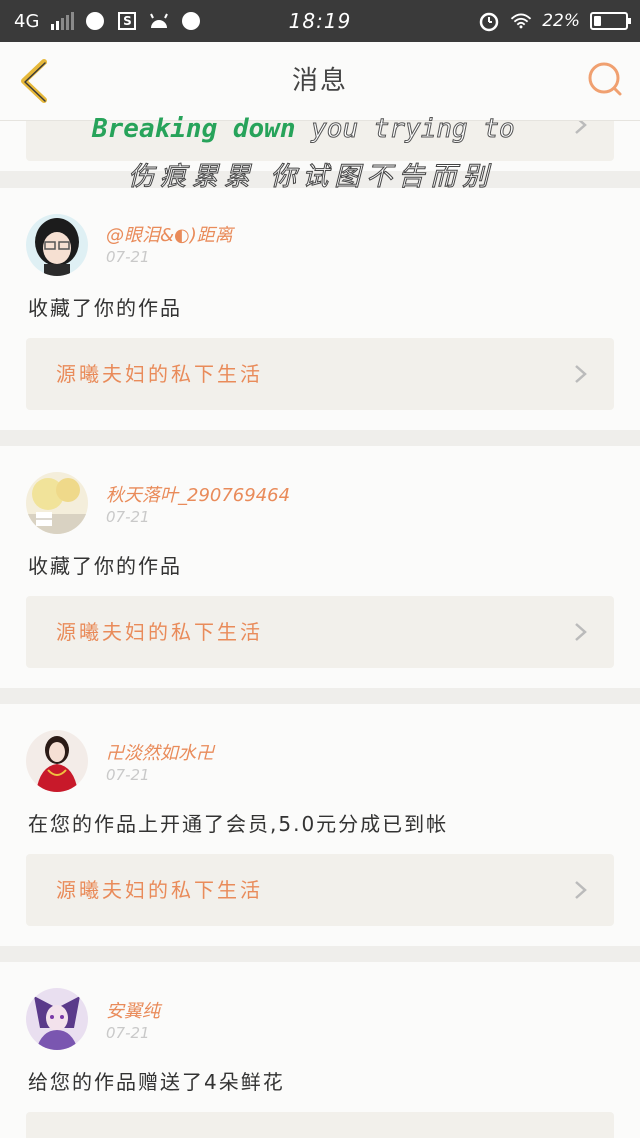  I want to click on alarm-icon, so click(489, 21).